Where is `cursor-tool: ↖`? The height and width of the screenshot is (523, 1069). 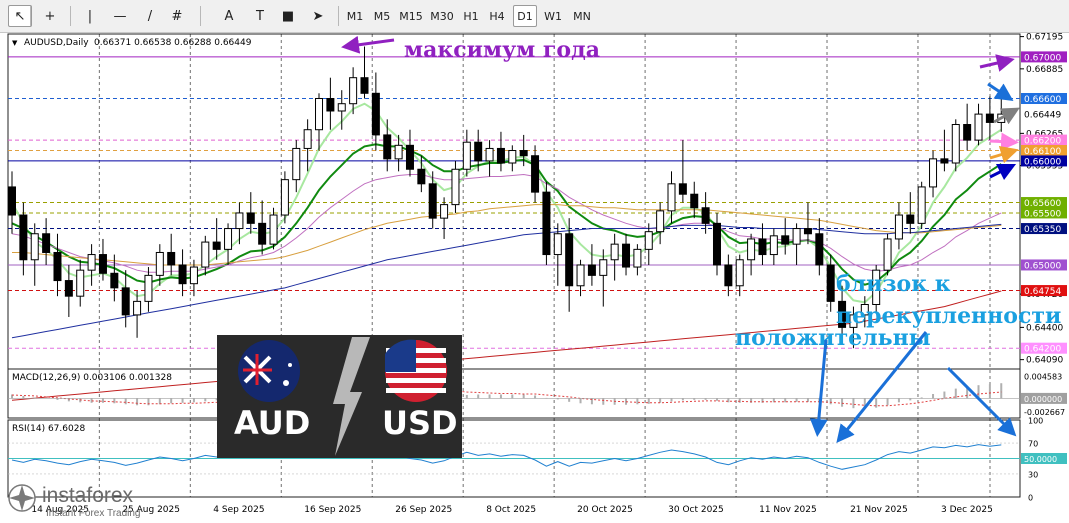 cursor-tool: ↖ is located at coordinates (20, 16).